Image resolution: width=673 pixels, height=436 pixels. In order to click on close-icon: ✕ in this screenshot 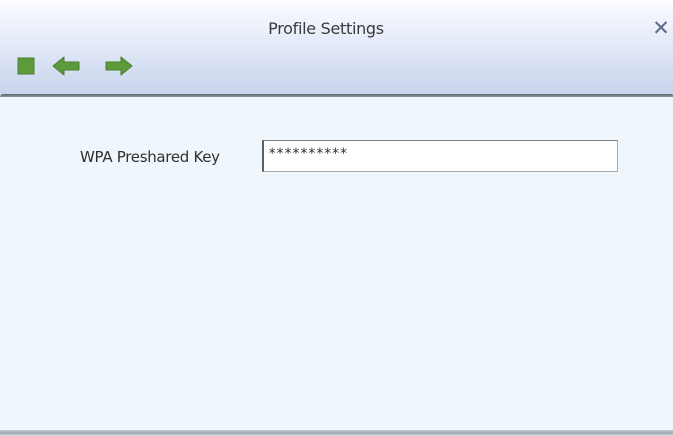, I will do `click(661, 28)`.